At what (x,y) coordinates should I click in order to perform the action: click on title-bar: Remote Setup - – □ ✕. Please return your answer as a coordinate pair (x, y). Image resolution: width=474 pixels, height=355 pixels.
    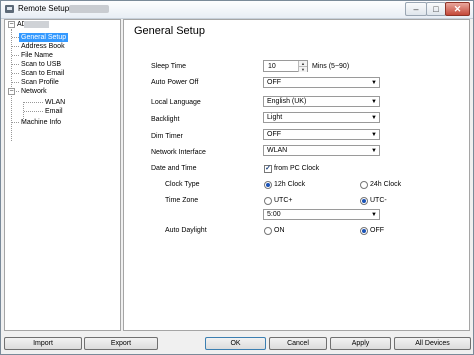
    Looking at the image, I should click on (237, 10).